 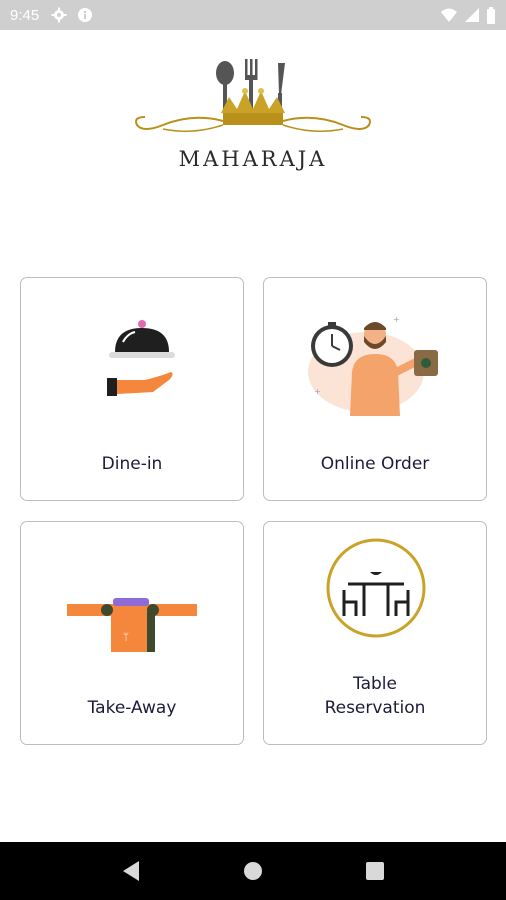 I want to click on crown-cutlery-logo-icon, so click(x=253, y=95).